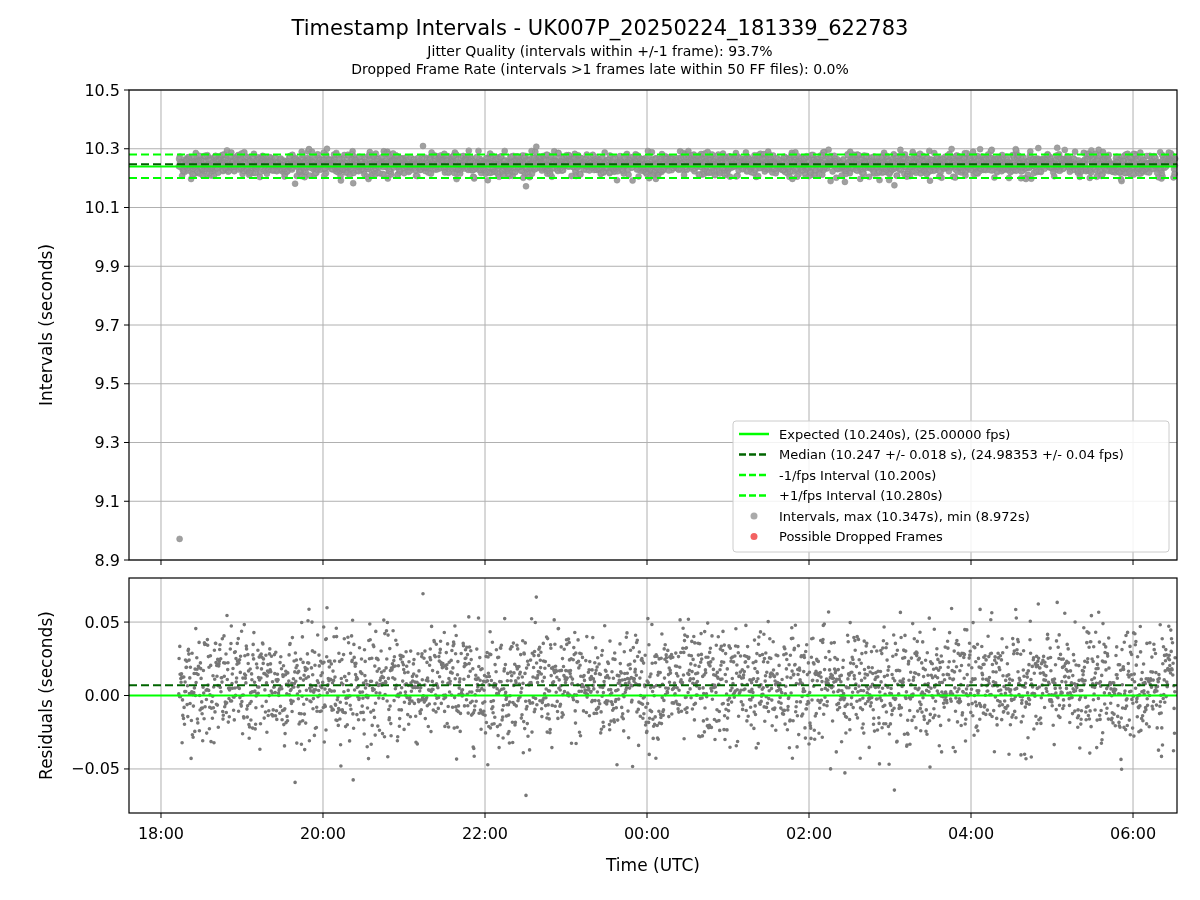 The image size is (1200, 900). Describe the element at coordinates (102, 149) in the screenshot. I see `tick-label: 10.3` at that location.